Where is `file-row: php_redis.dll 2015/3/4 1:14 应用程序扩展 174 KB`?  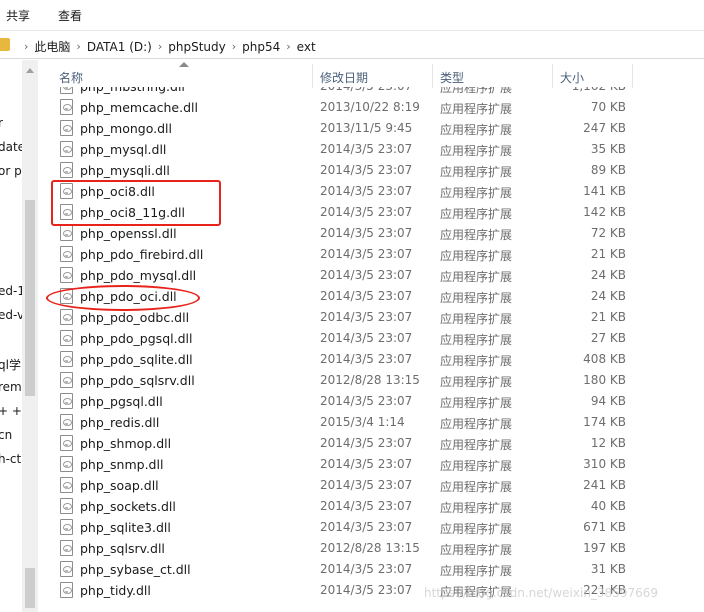
file-row: php_redis.dll 2015/3/4 1:14 应用程序扩展 174 KB is located at coordinates (358, 422).